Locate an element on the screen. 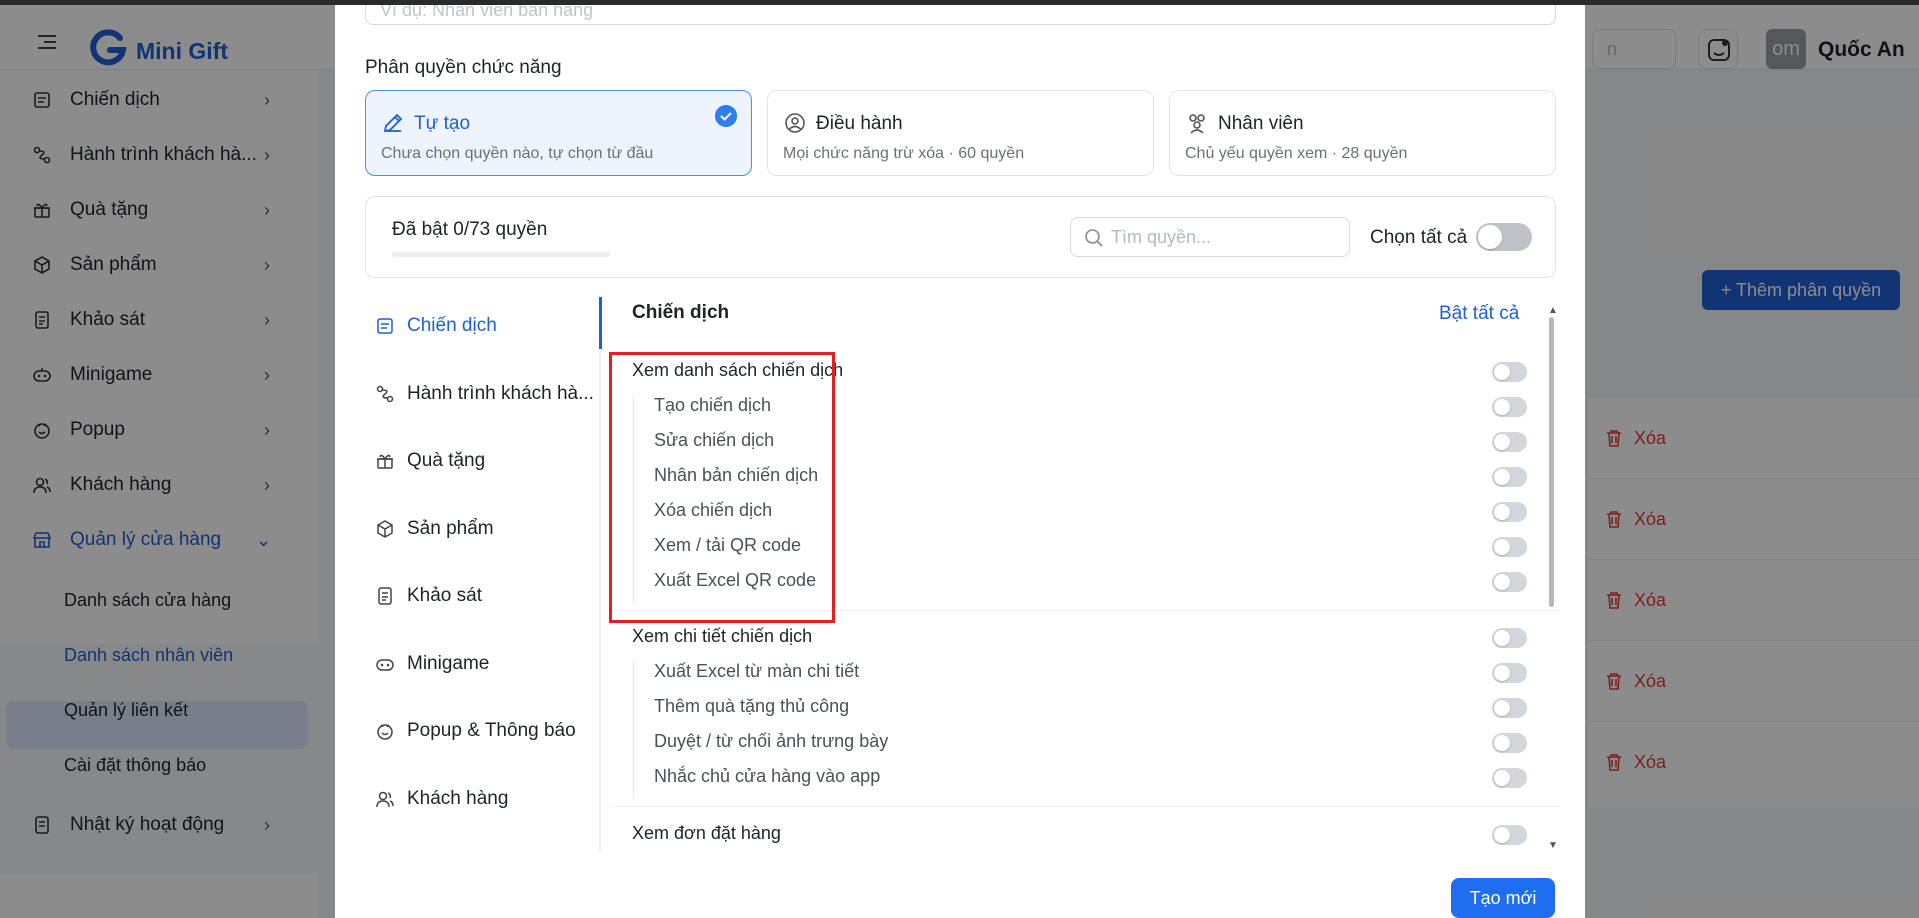 The height and width of the screenshot is (918, 1919). permission-item: Xem đơn đặt hàng is located at coordinates (706, 833).